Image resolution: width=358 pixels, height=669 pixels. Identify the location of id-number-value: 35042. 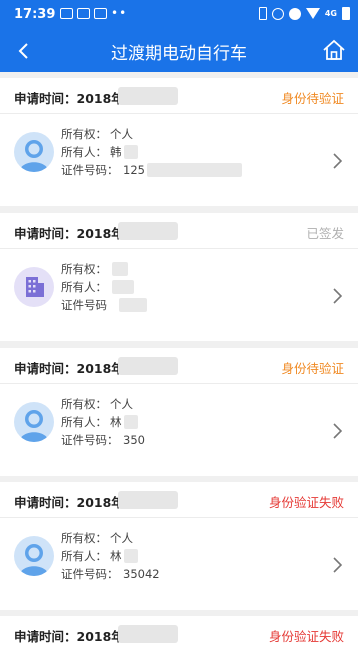
(141, 574).